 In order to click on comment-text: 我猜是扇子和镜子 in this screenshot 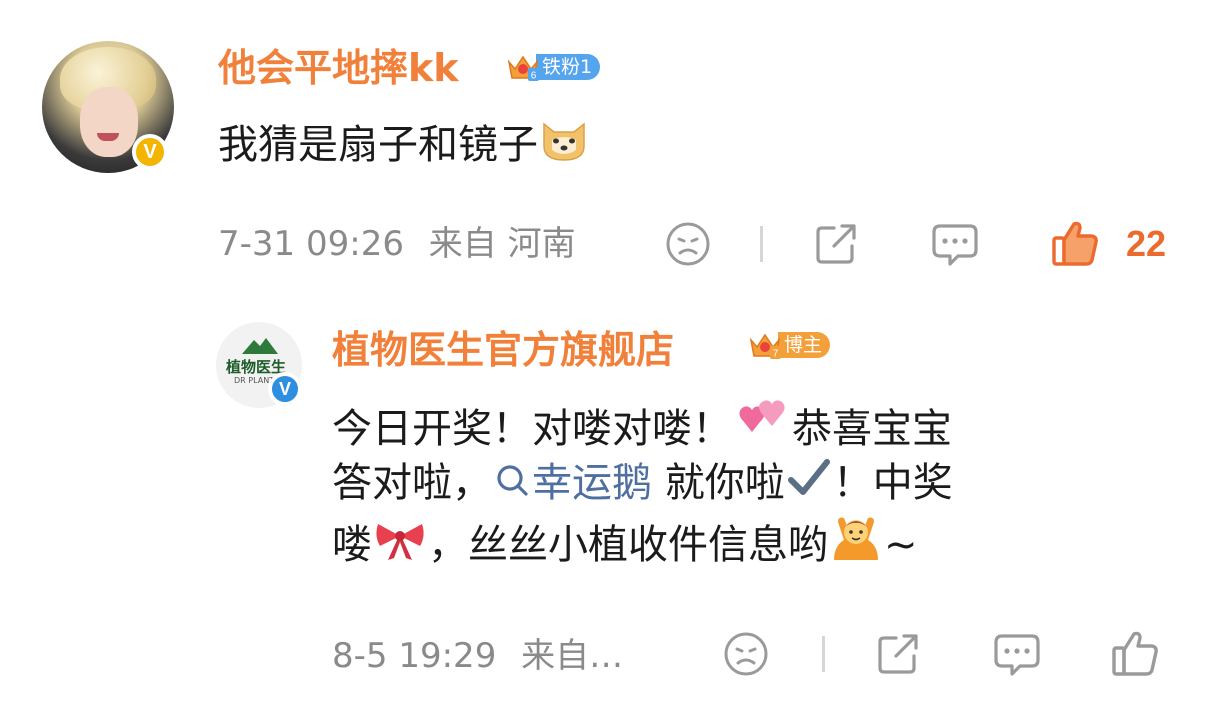, I will do `click(404, 145)`.